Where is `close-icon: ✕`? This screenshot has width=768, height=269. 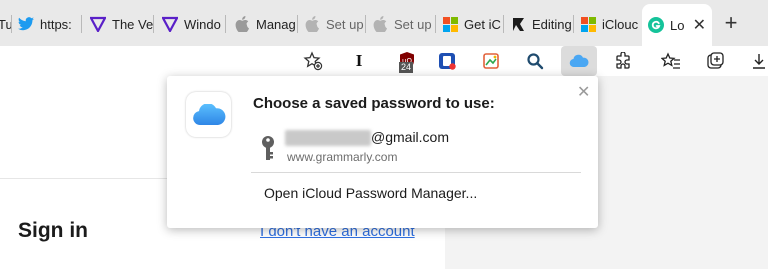 close-icon: ✕ is located at coordinates (583, 92).